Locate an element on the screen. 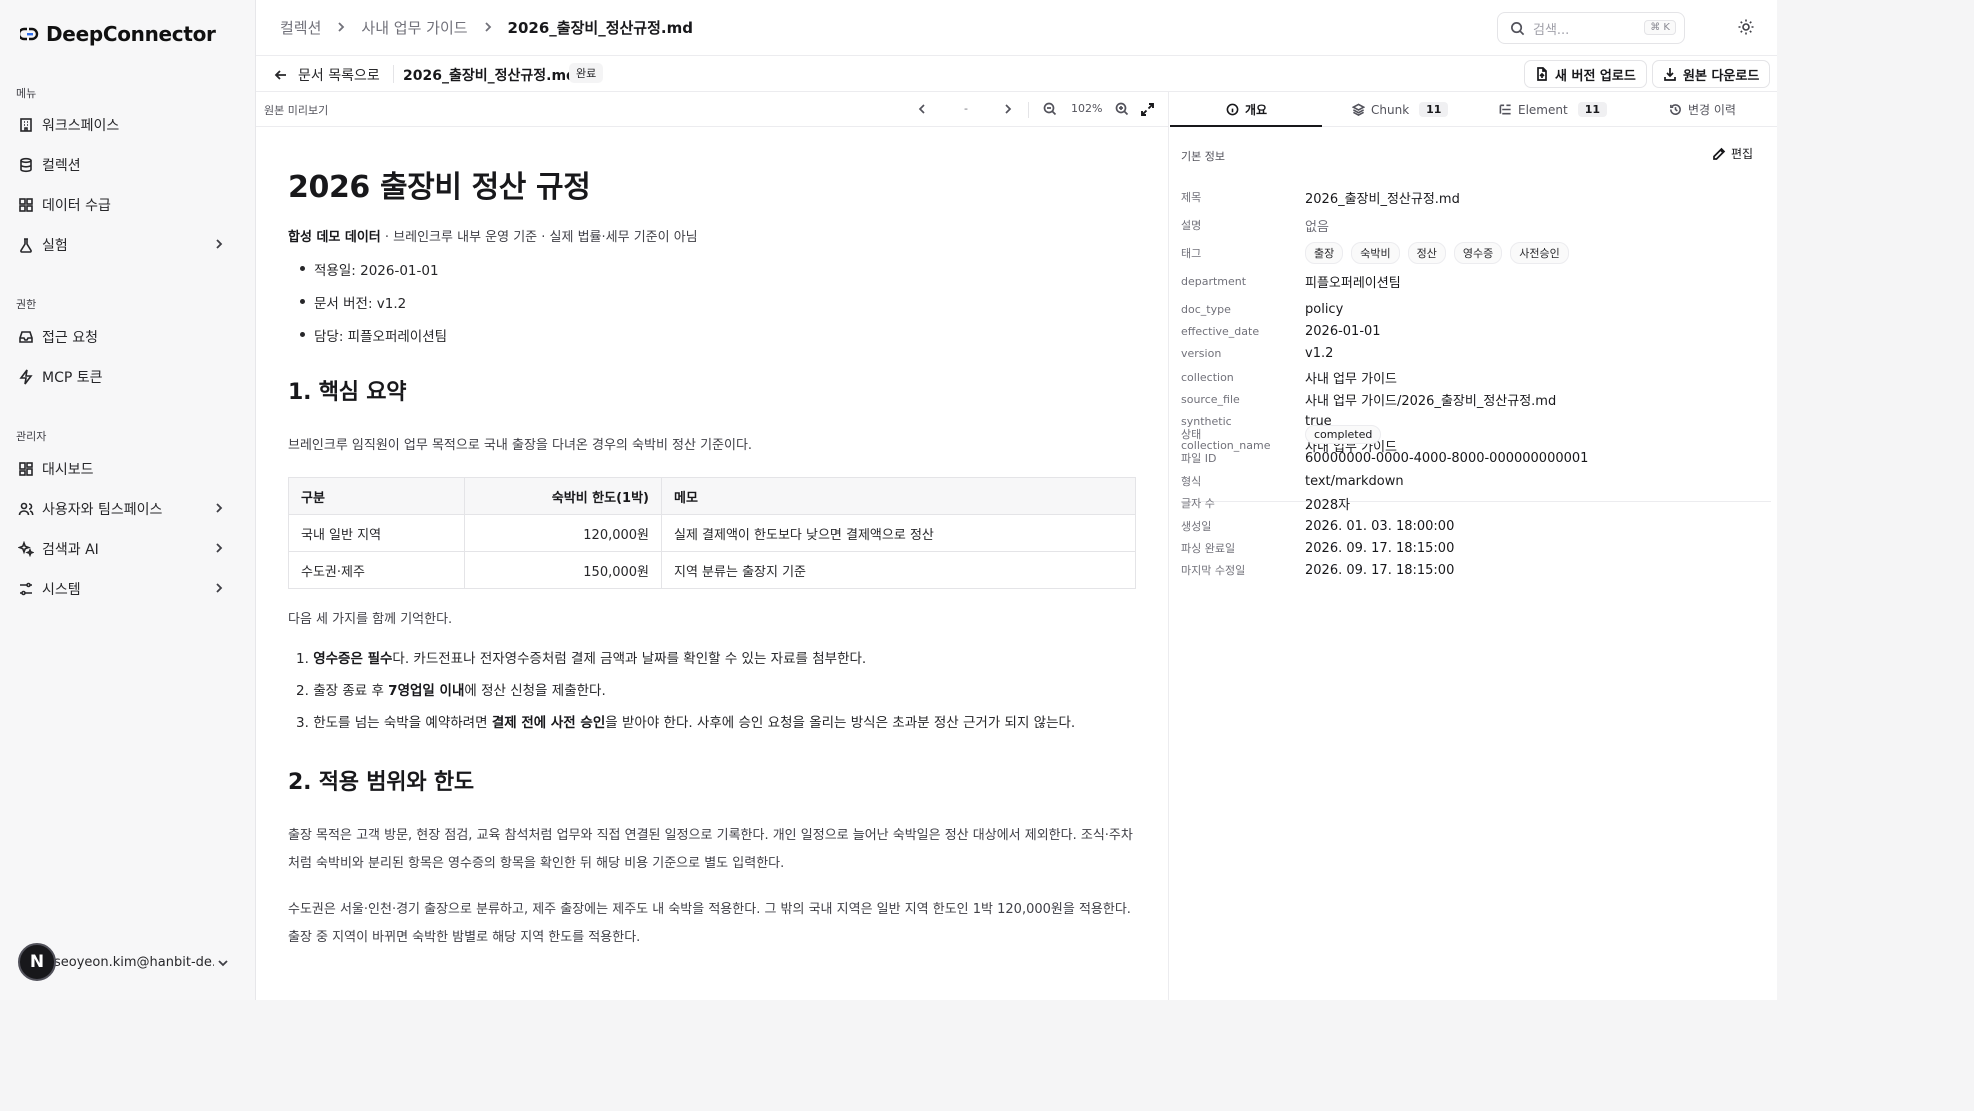 This screenshot has width=1974, height=1111. download-original-button: 원본 다운로드 is located at coordinates (1711, 74).